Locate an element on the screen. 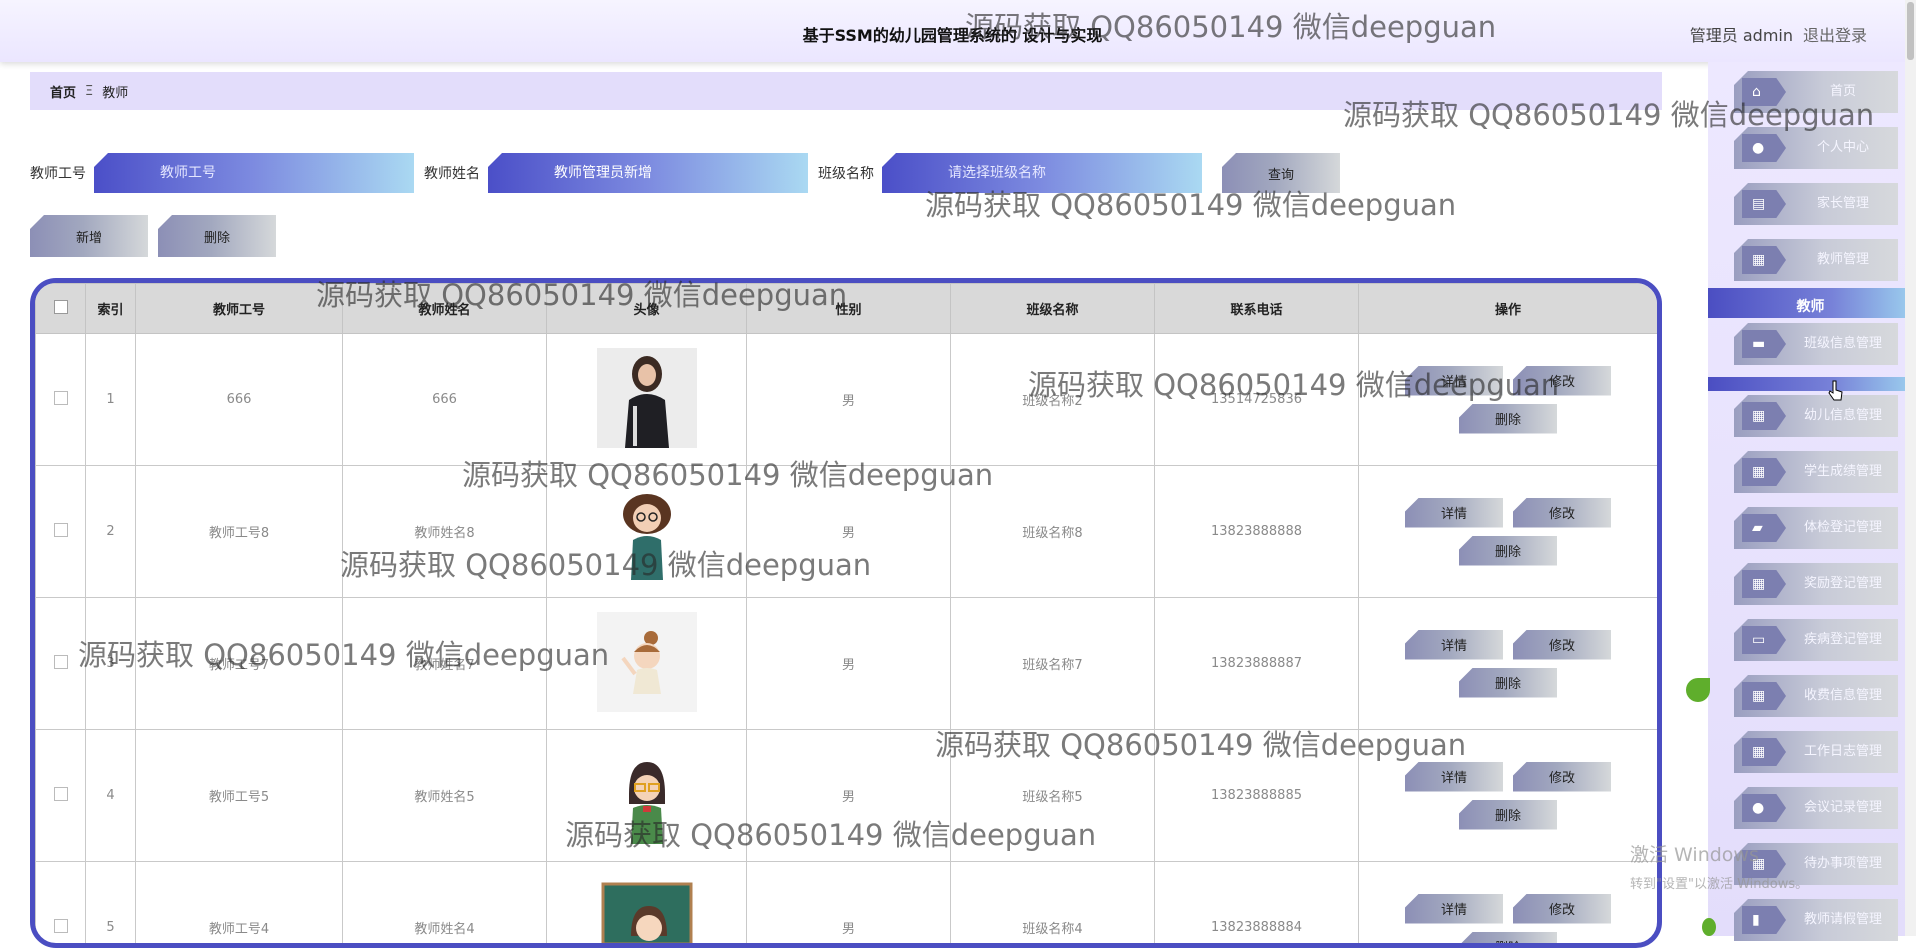 This screenshot has width=1916, height=948. sidebar-item-meetings: ● 会议记录管理 is located at coordinates (1816, 808).